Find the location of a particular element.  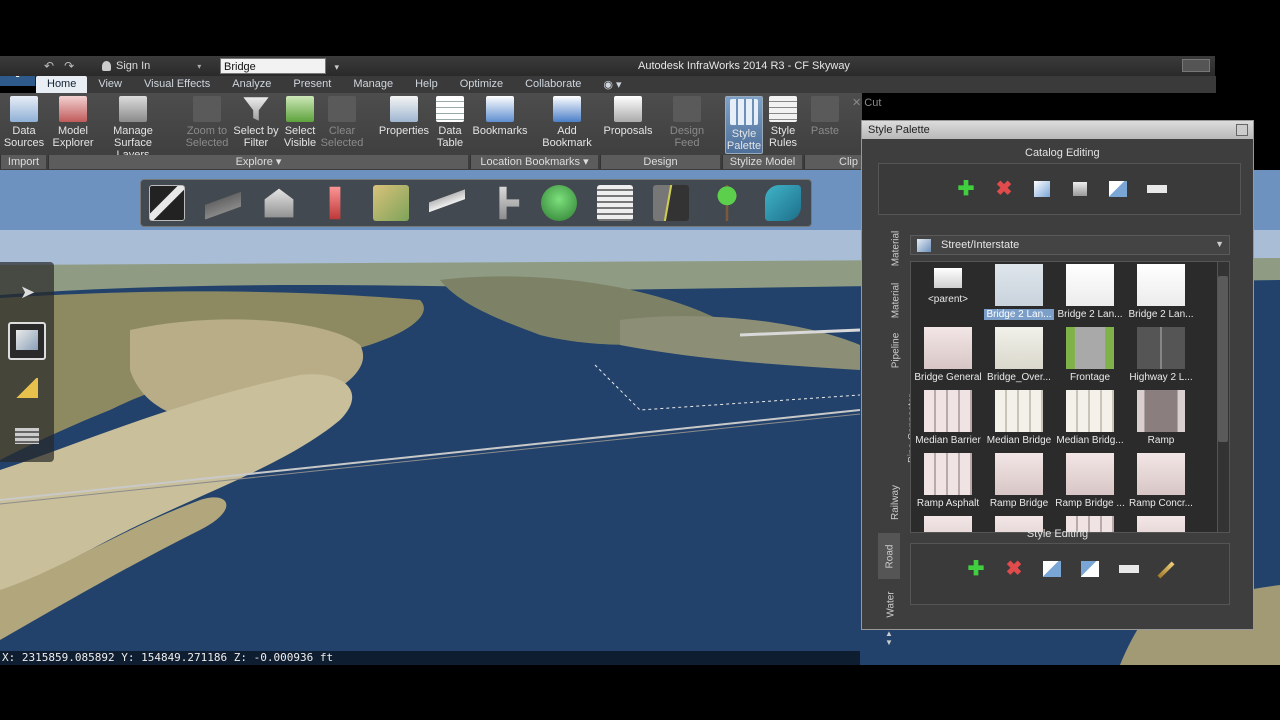

redo-icon: ↷ is located at coordinates (69, 66).